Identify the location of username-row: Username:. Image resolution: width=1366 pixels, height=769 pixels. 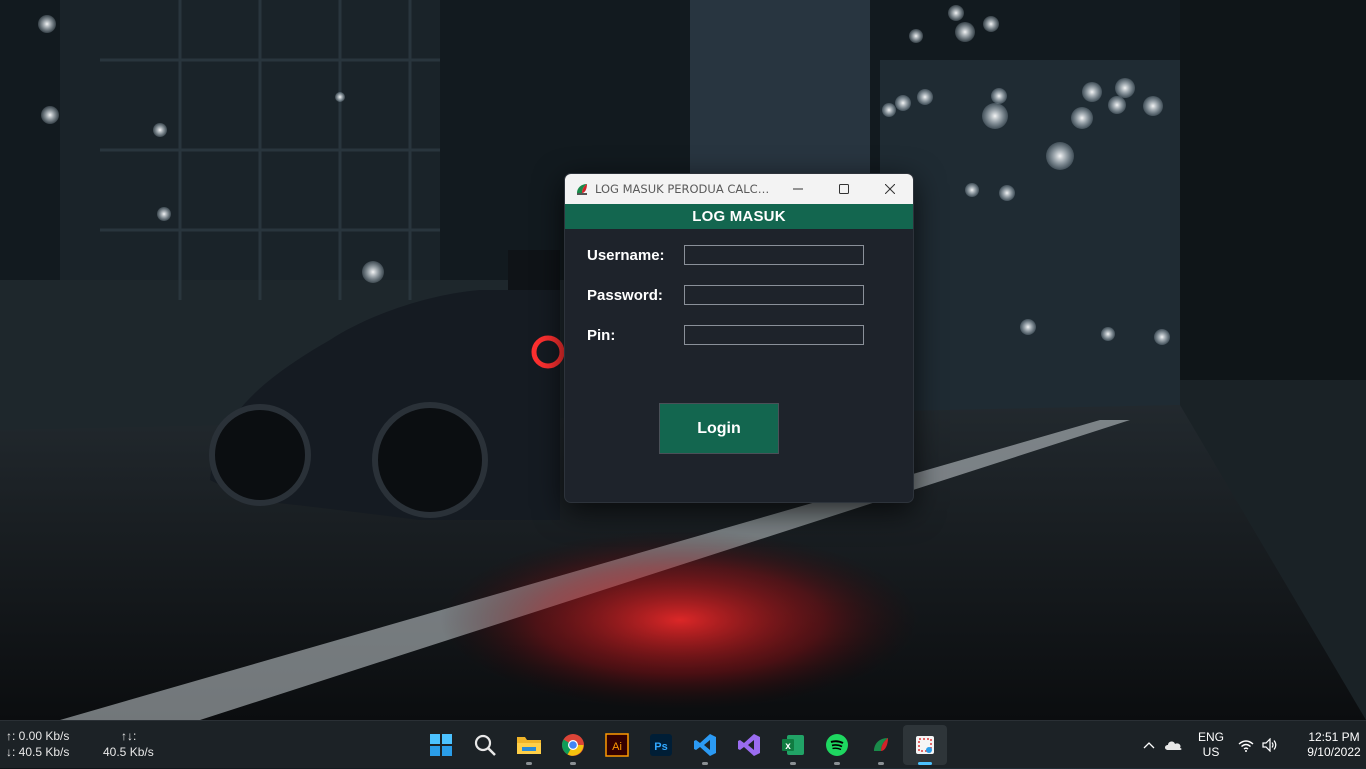
(725, 255).